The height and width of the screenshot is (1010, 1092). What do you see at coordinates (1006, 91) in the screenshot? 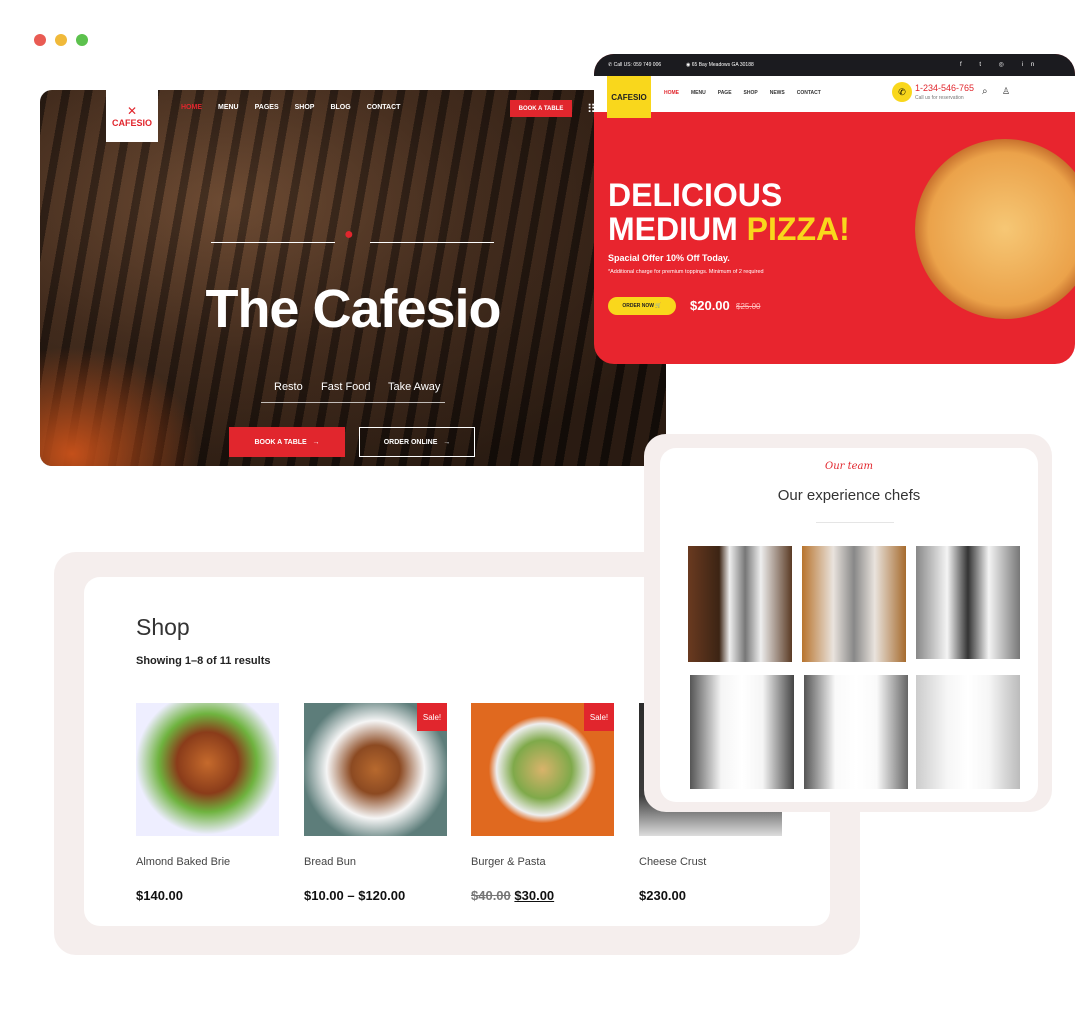
I see `user-icon: ♙` at bounding box center [1006, 91].